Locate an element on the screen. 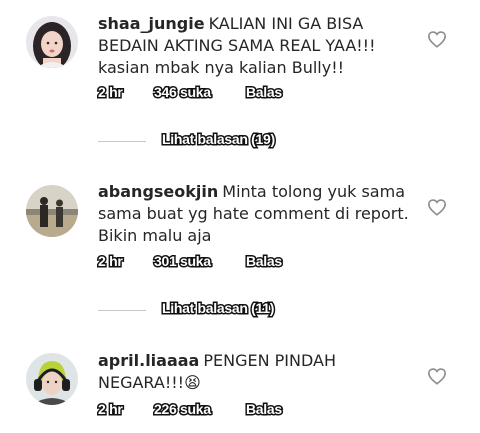 The width and height of the screenshot is (480, 433). view-replies-button: Lihat balasan (19) is located at coordinates (228, 140).